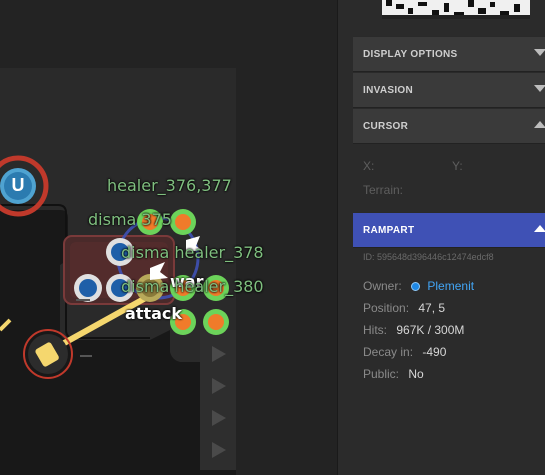 Image resolution: width=545 pixels, height=475 pixels. What do you see at coordinates (410, 54) in the screenshot?
I see `section-display-options-label: DISPLAY OPTIONS` at bounding box center [410, 54].